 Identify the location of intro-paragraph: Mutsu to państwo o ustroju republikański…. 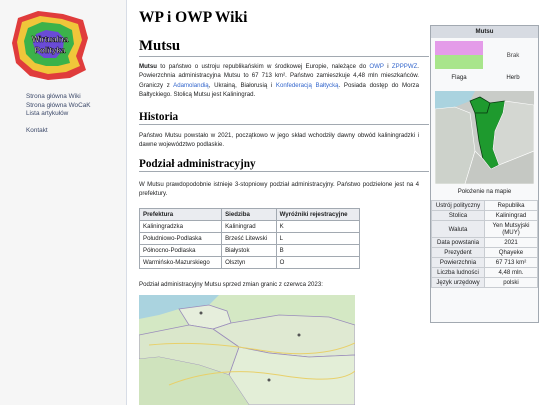
(279, 81).